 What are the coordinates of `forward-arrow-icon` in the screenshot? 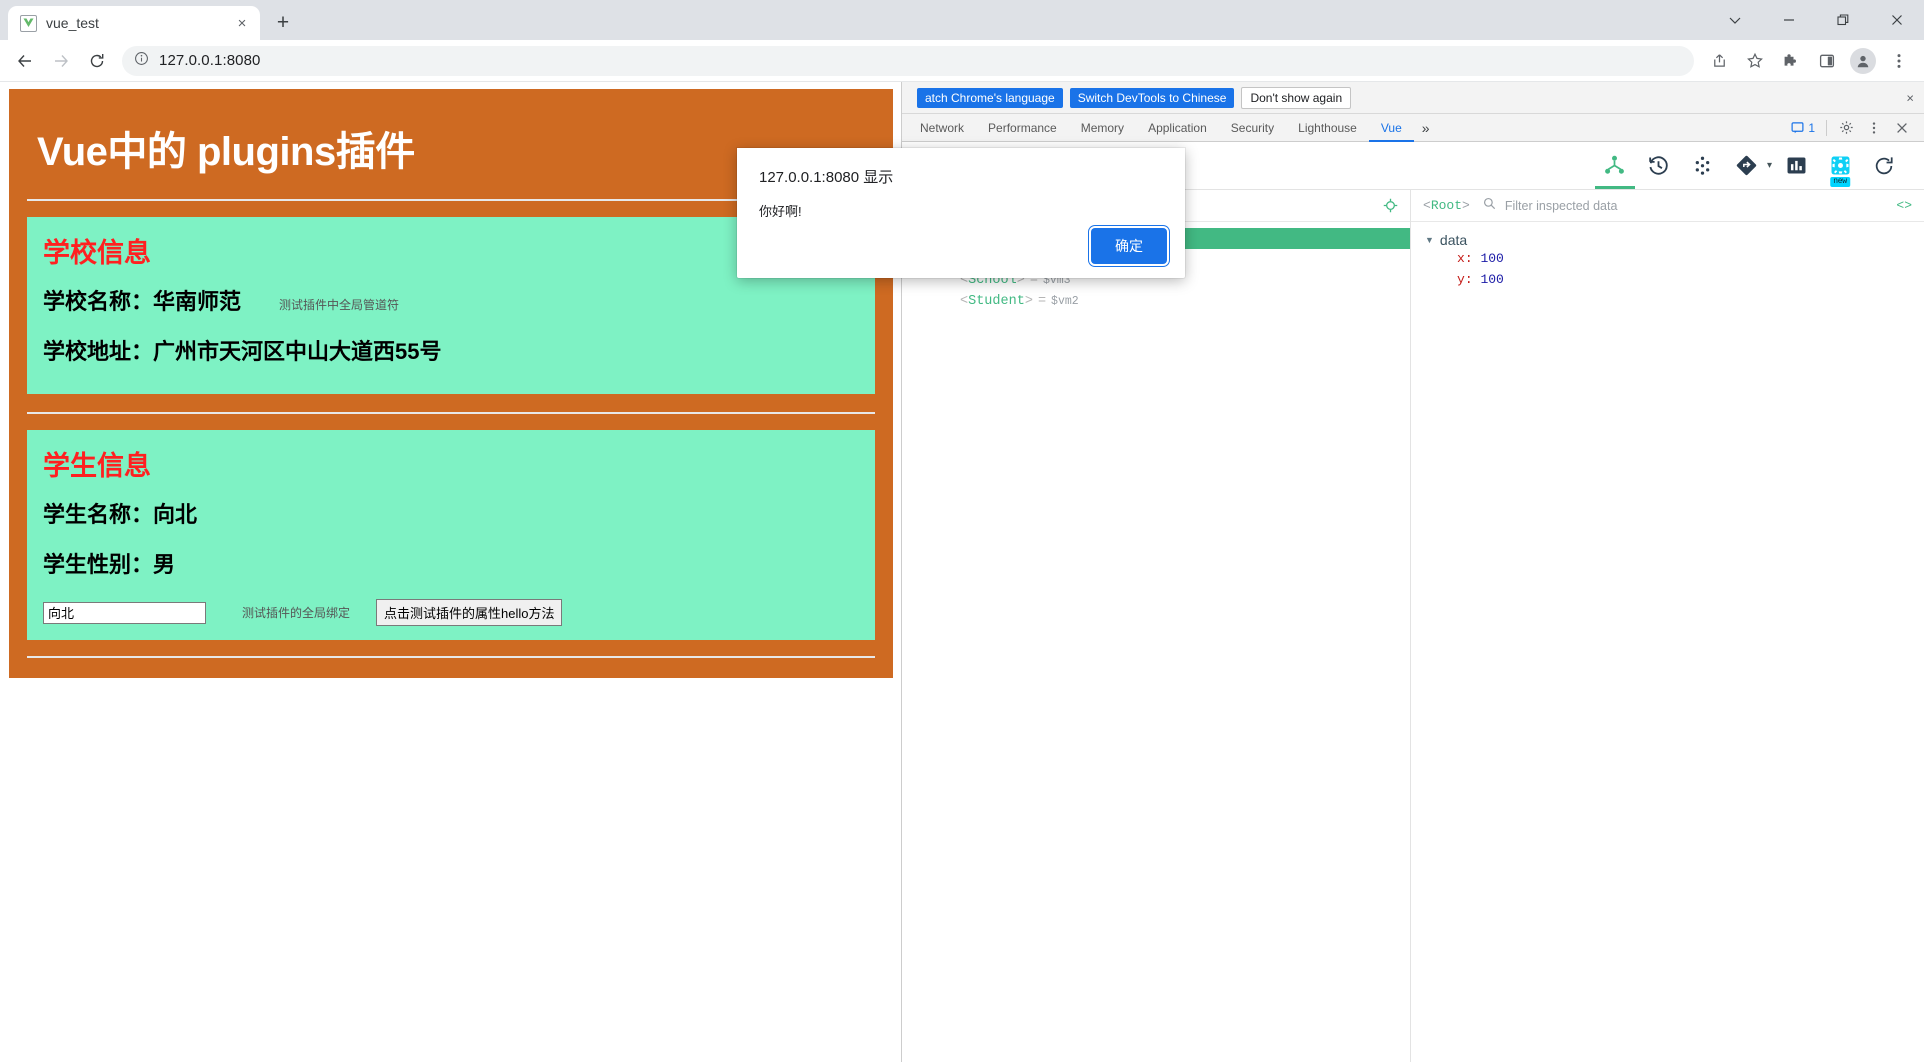 It's located at (61, 61).